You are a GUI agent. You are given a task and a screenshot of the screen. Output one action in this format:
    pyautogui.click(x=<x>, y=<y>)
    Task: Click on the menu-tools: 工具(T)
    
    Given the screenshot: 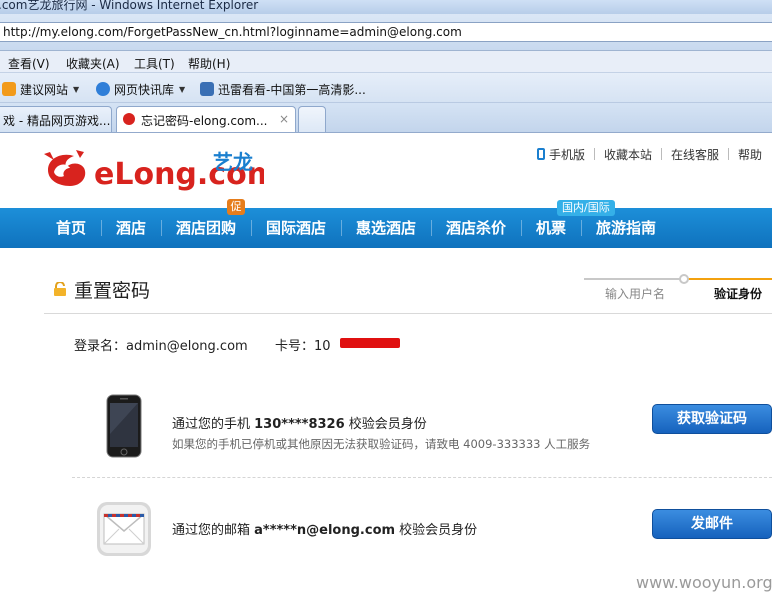 What is the action you would take?
    pyautogui.click(x=154, y=63)
    